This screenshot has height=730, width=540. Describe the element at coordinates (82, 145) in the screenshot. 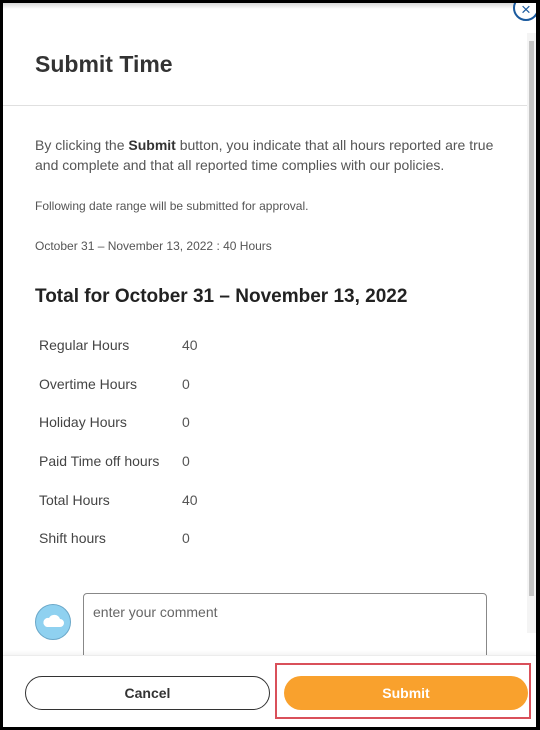

I see `attestation-prefix: By clicking the` at that location.